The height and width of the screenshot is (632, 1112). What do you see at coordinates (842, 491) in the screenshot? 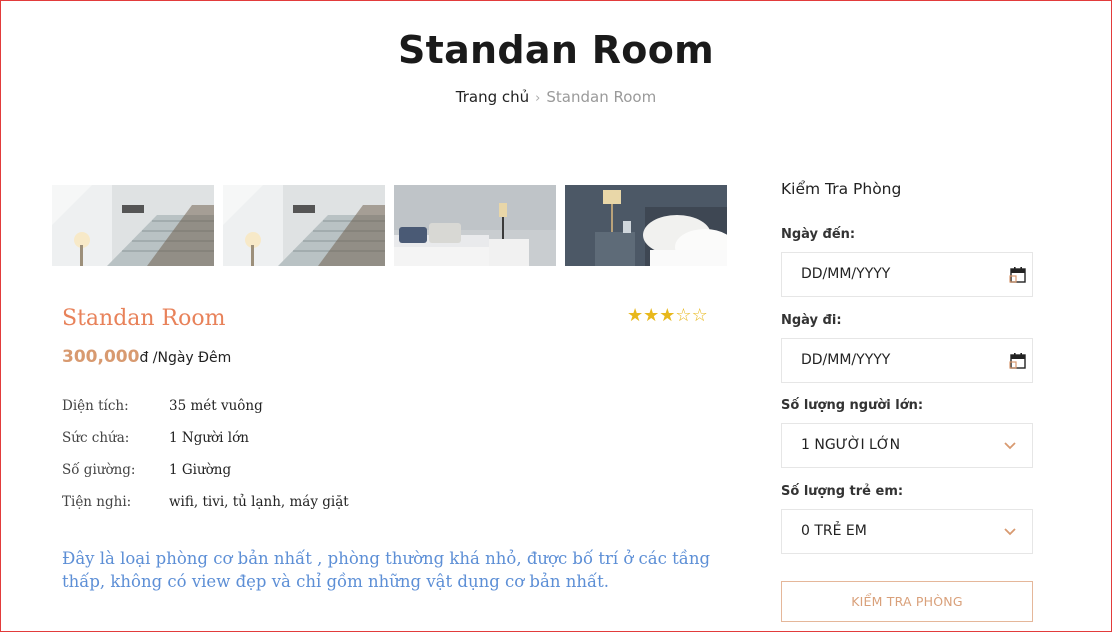
I see `children-label: Số lượng trẻ em:` at bounding box center [842, 491].